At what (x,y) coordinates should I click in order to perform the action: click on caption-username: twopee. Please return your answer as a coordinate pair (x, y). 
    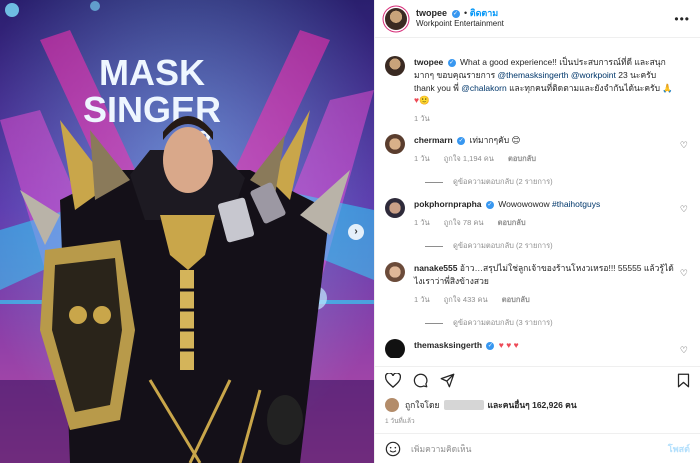
    Looking at the image, I should click on (428, 62).